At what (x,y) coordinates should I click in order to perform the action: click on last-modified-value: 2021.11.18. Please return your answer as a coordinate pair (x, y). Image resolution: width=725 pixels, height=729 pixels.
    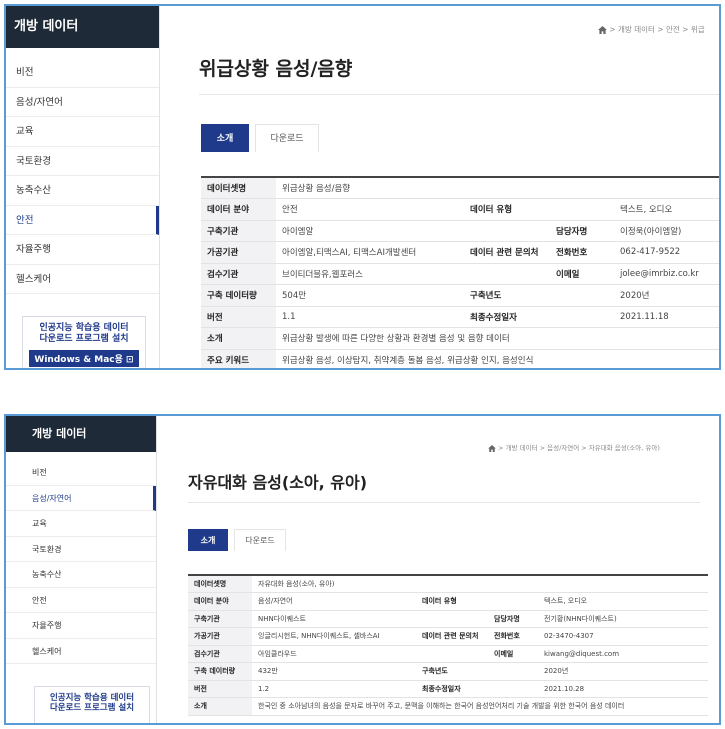
    Looking at the image, I should click on (666, 317).